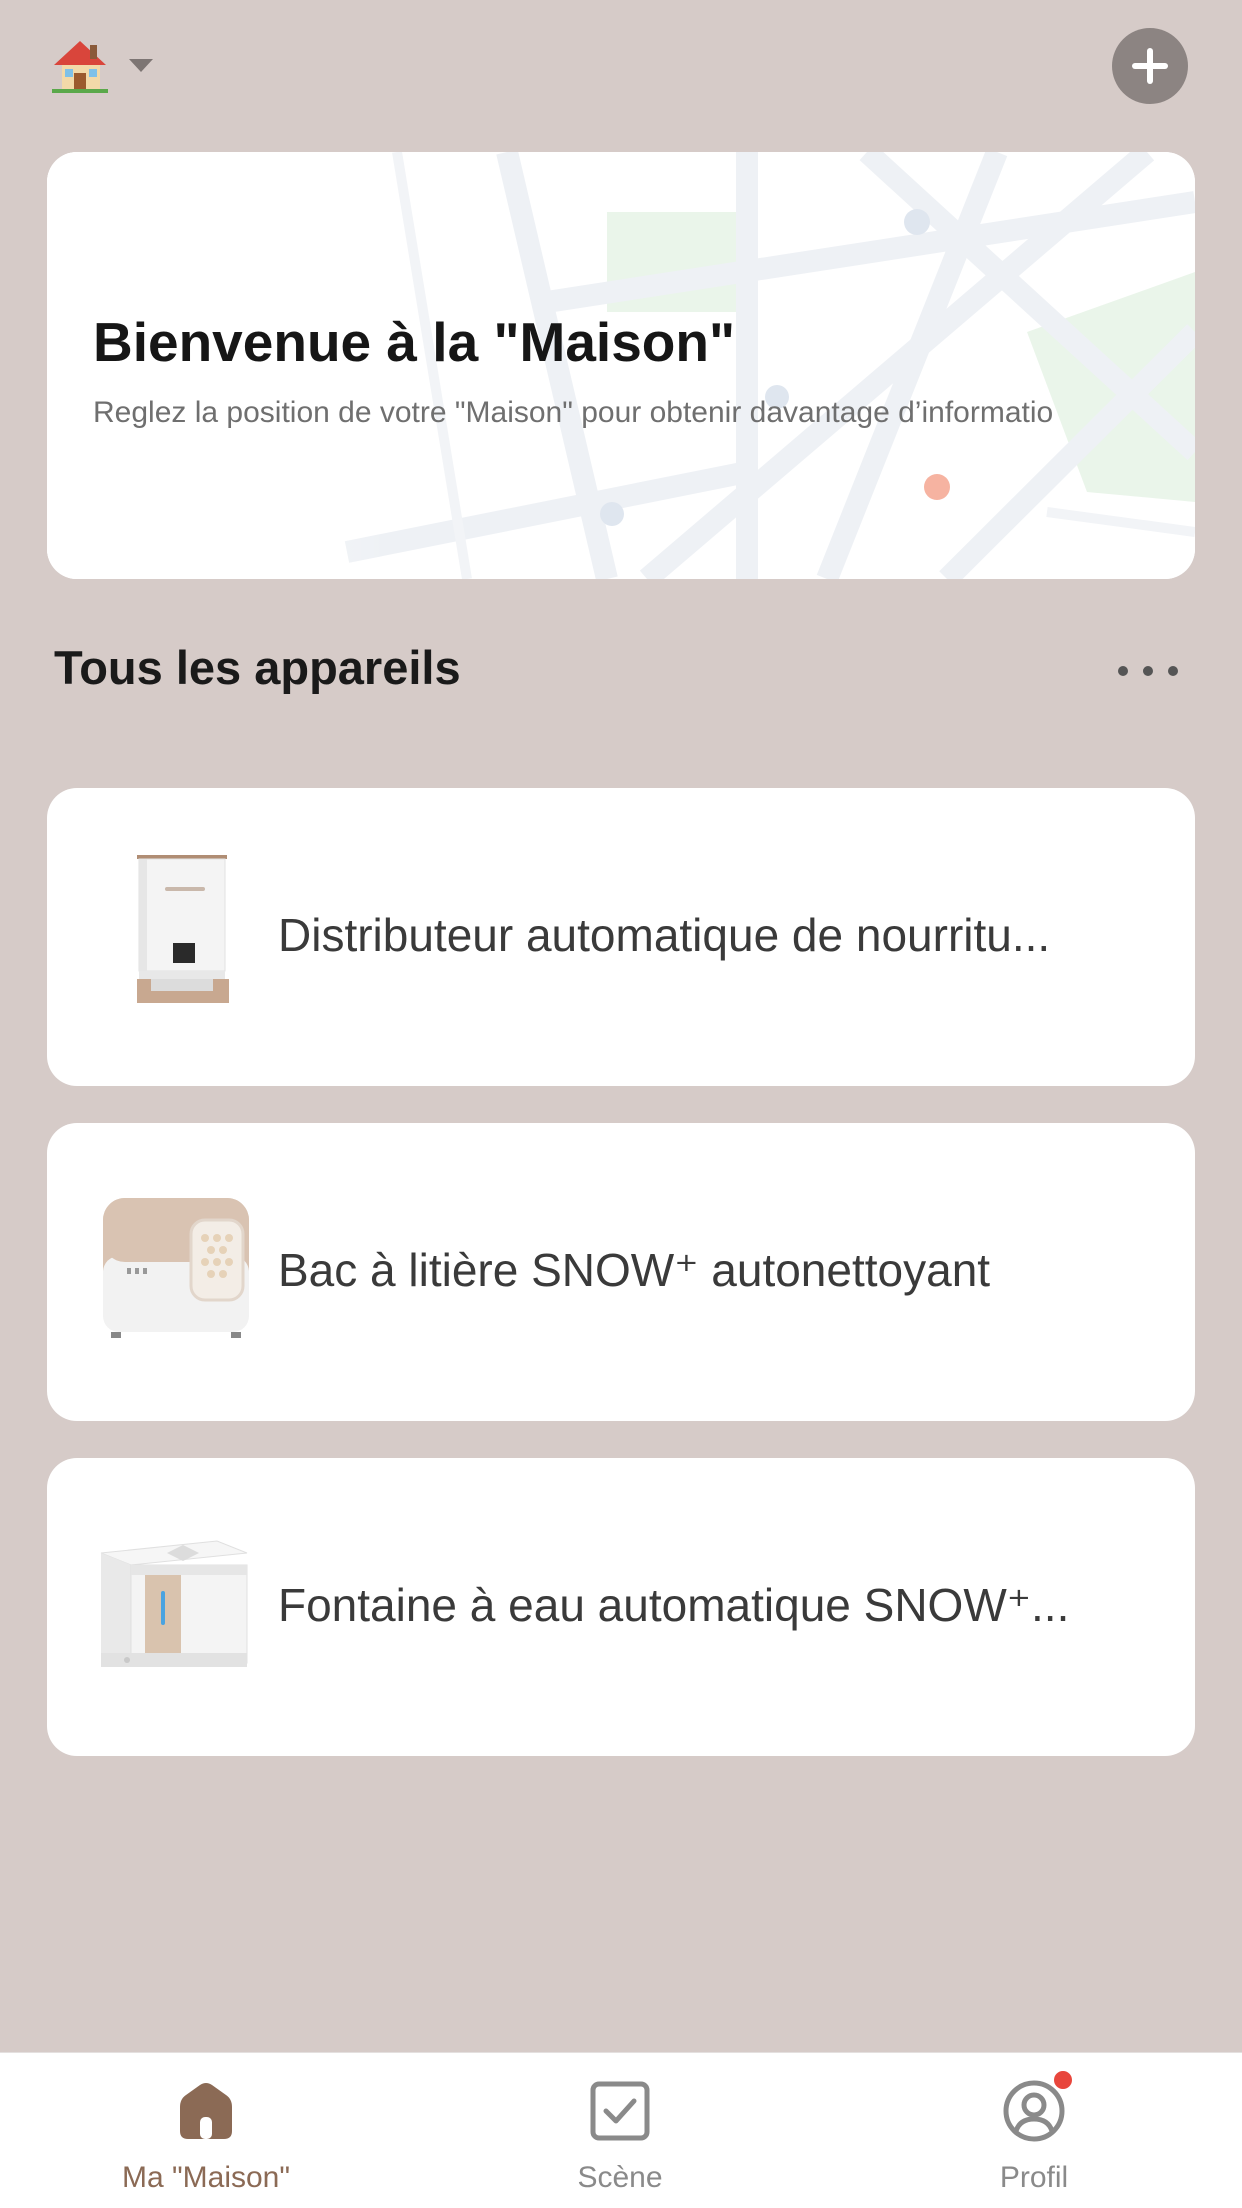  Describe the element at coordinates (206, 2177) in the screenshot. I see `tab-label: Ma "Maison"` at that location.